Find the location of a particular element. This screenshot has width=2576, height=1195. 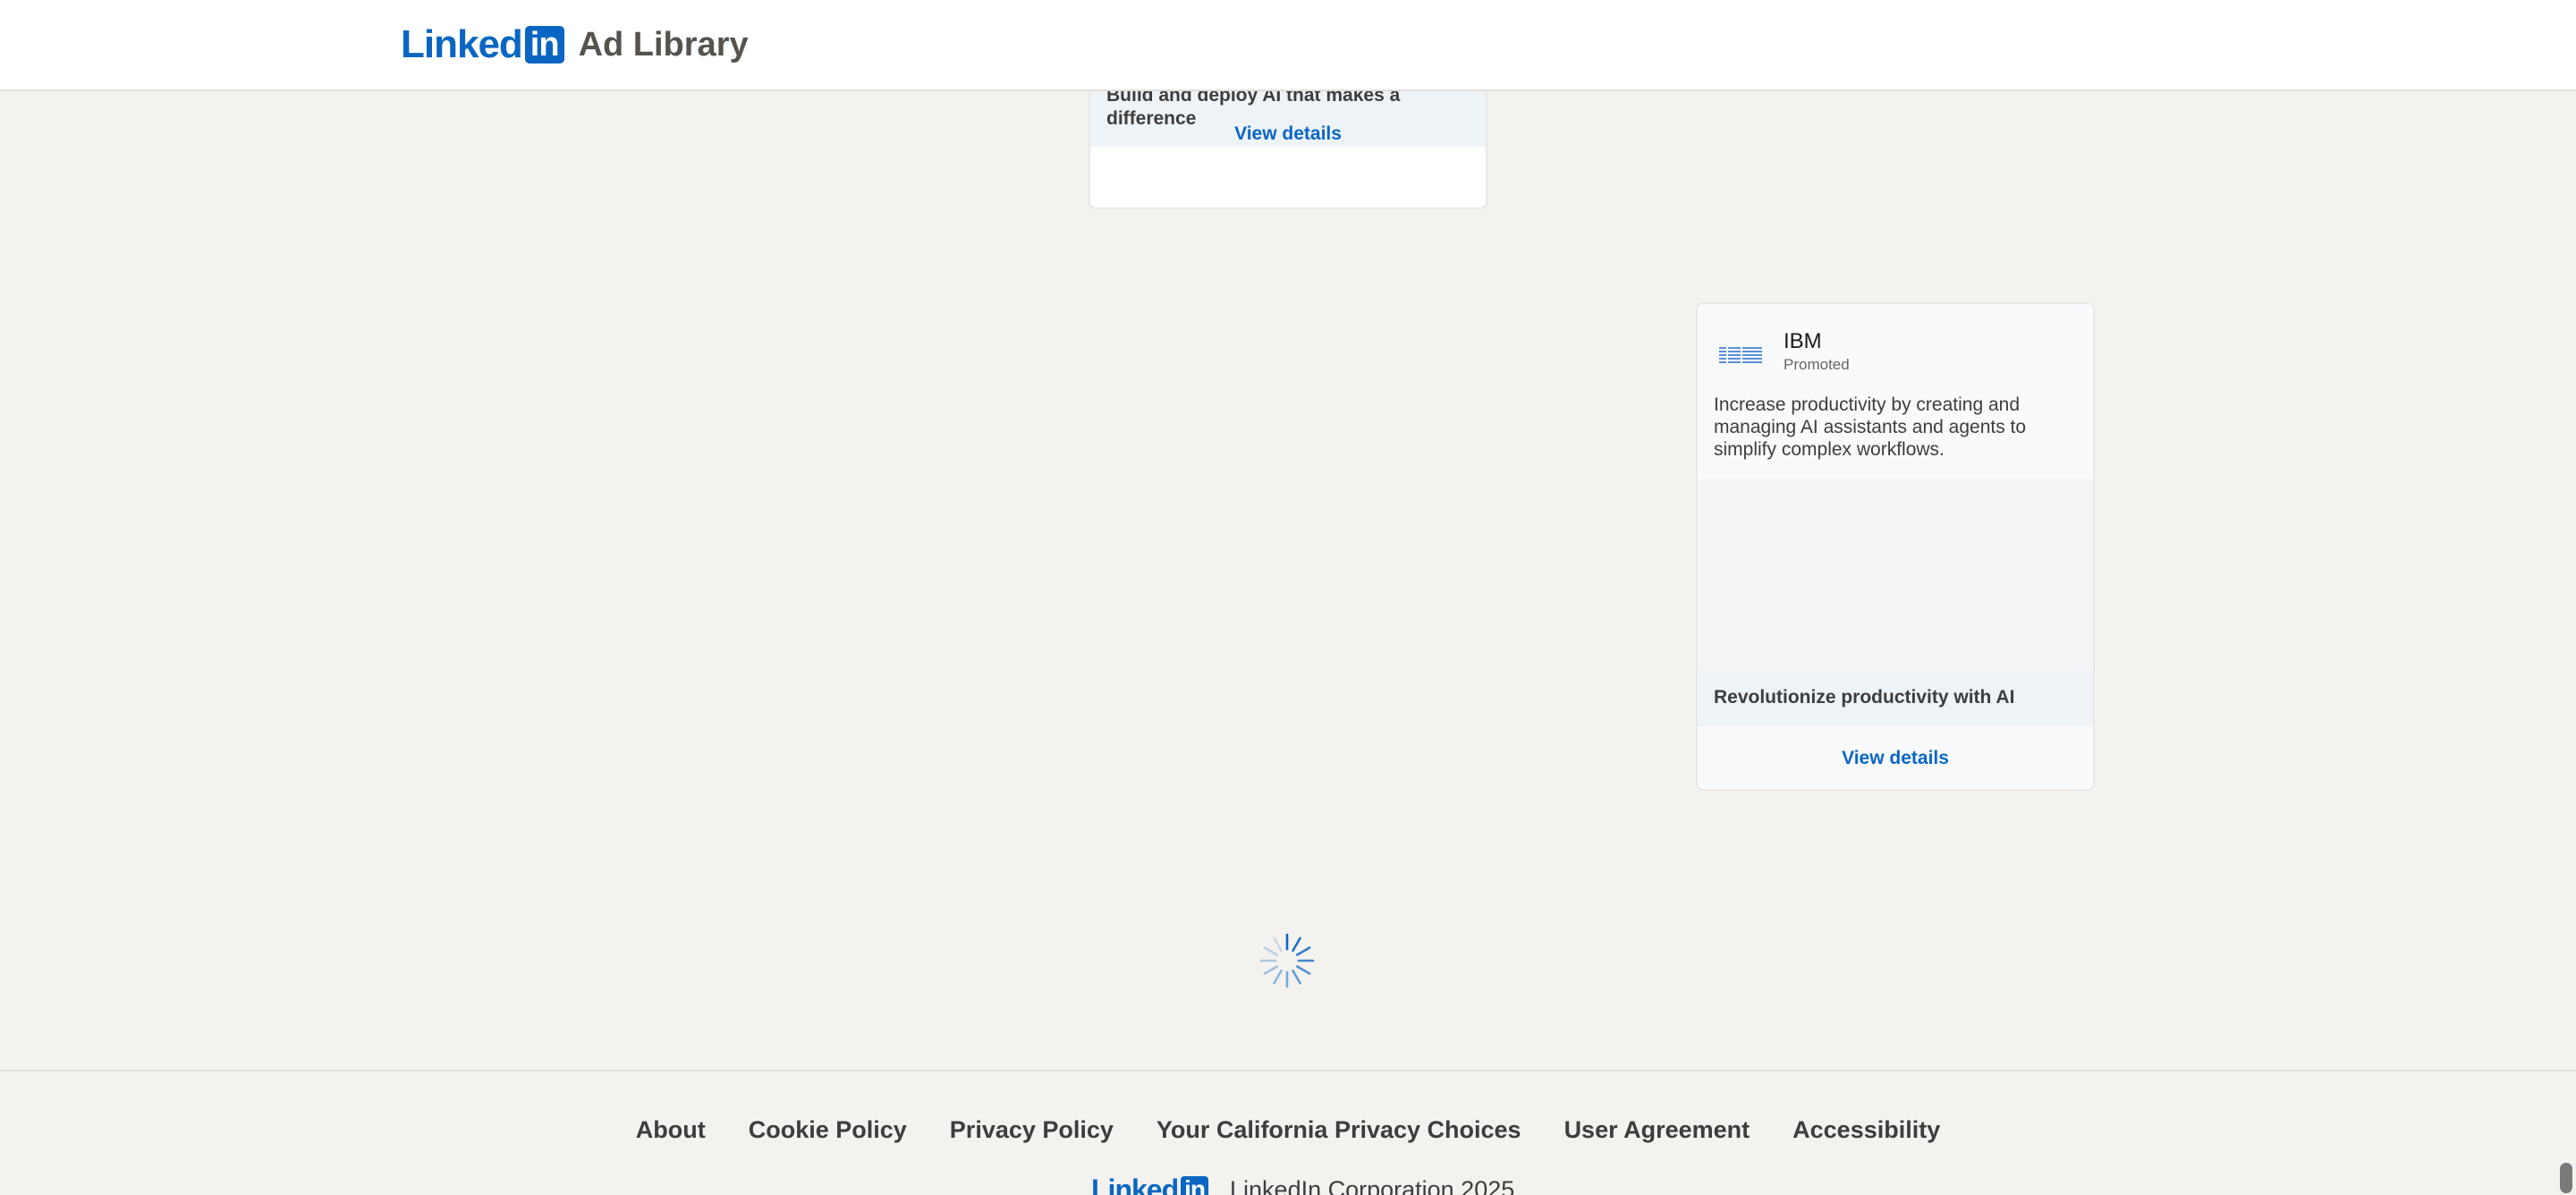

ibm-logo-icon is located at coordinates (1740, 355).